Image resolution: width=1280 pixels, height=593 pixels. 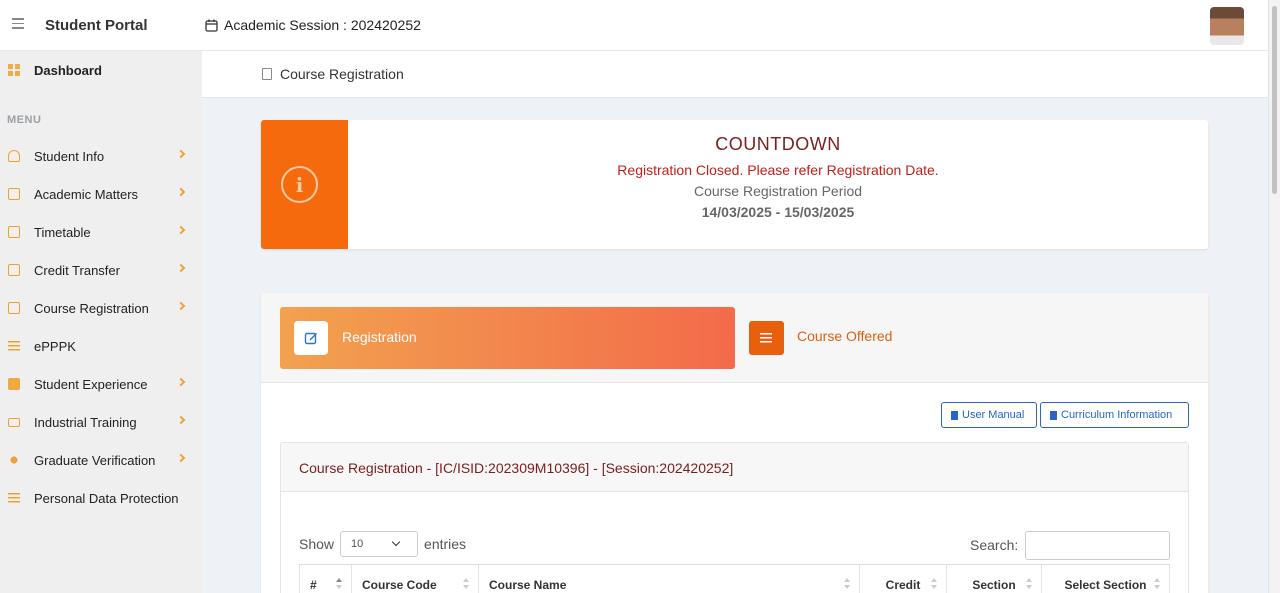 I want to click on sidebar-item-label: Student Info, so click(x=69, y=156).